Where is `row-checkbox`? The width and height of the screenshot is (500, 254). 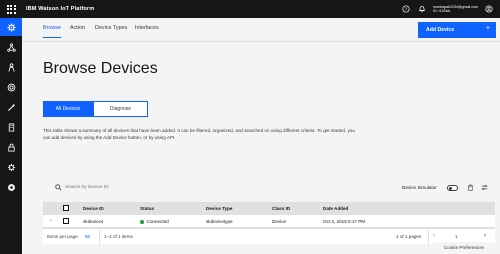 row-checkbox is located at coordinates (66, 221).